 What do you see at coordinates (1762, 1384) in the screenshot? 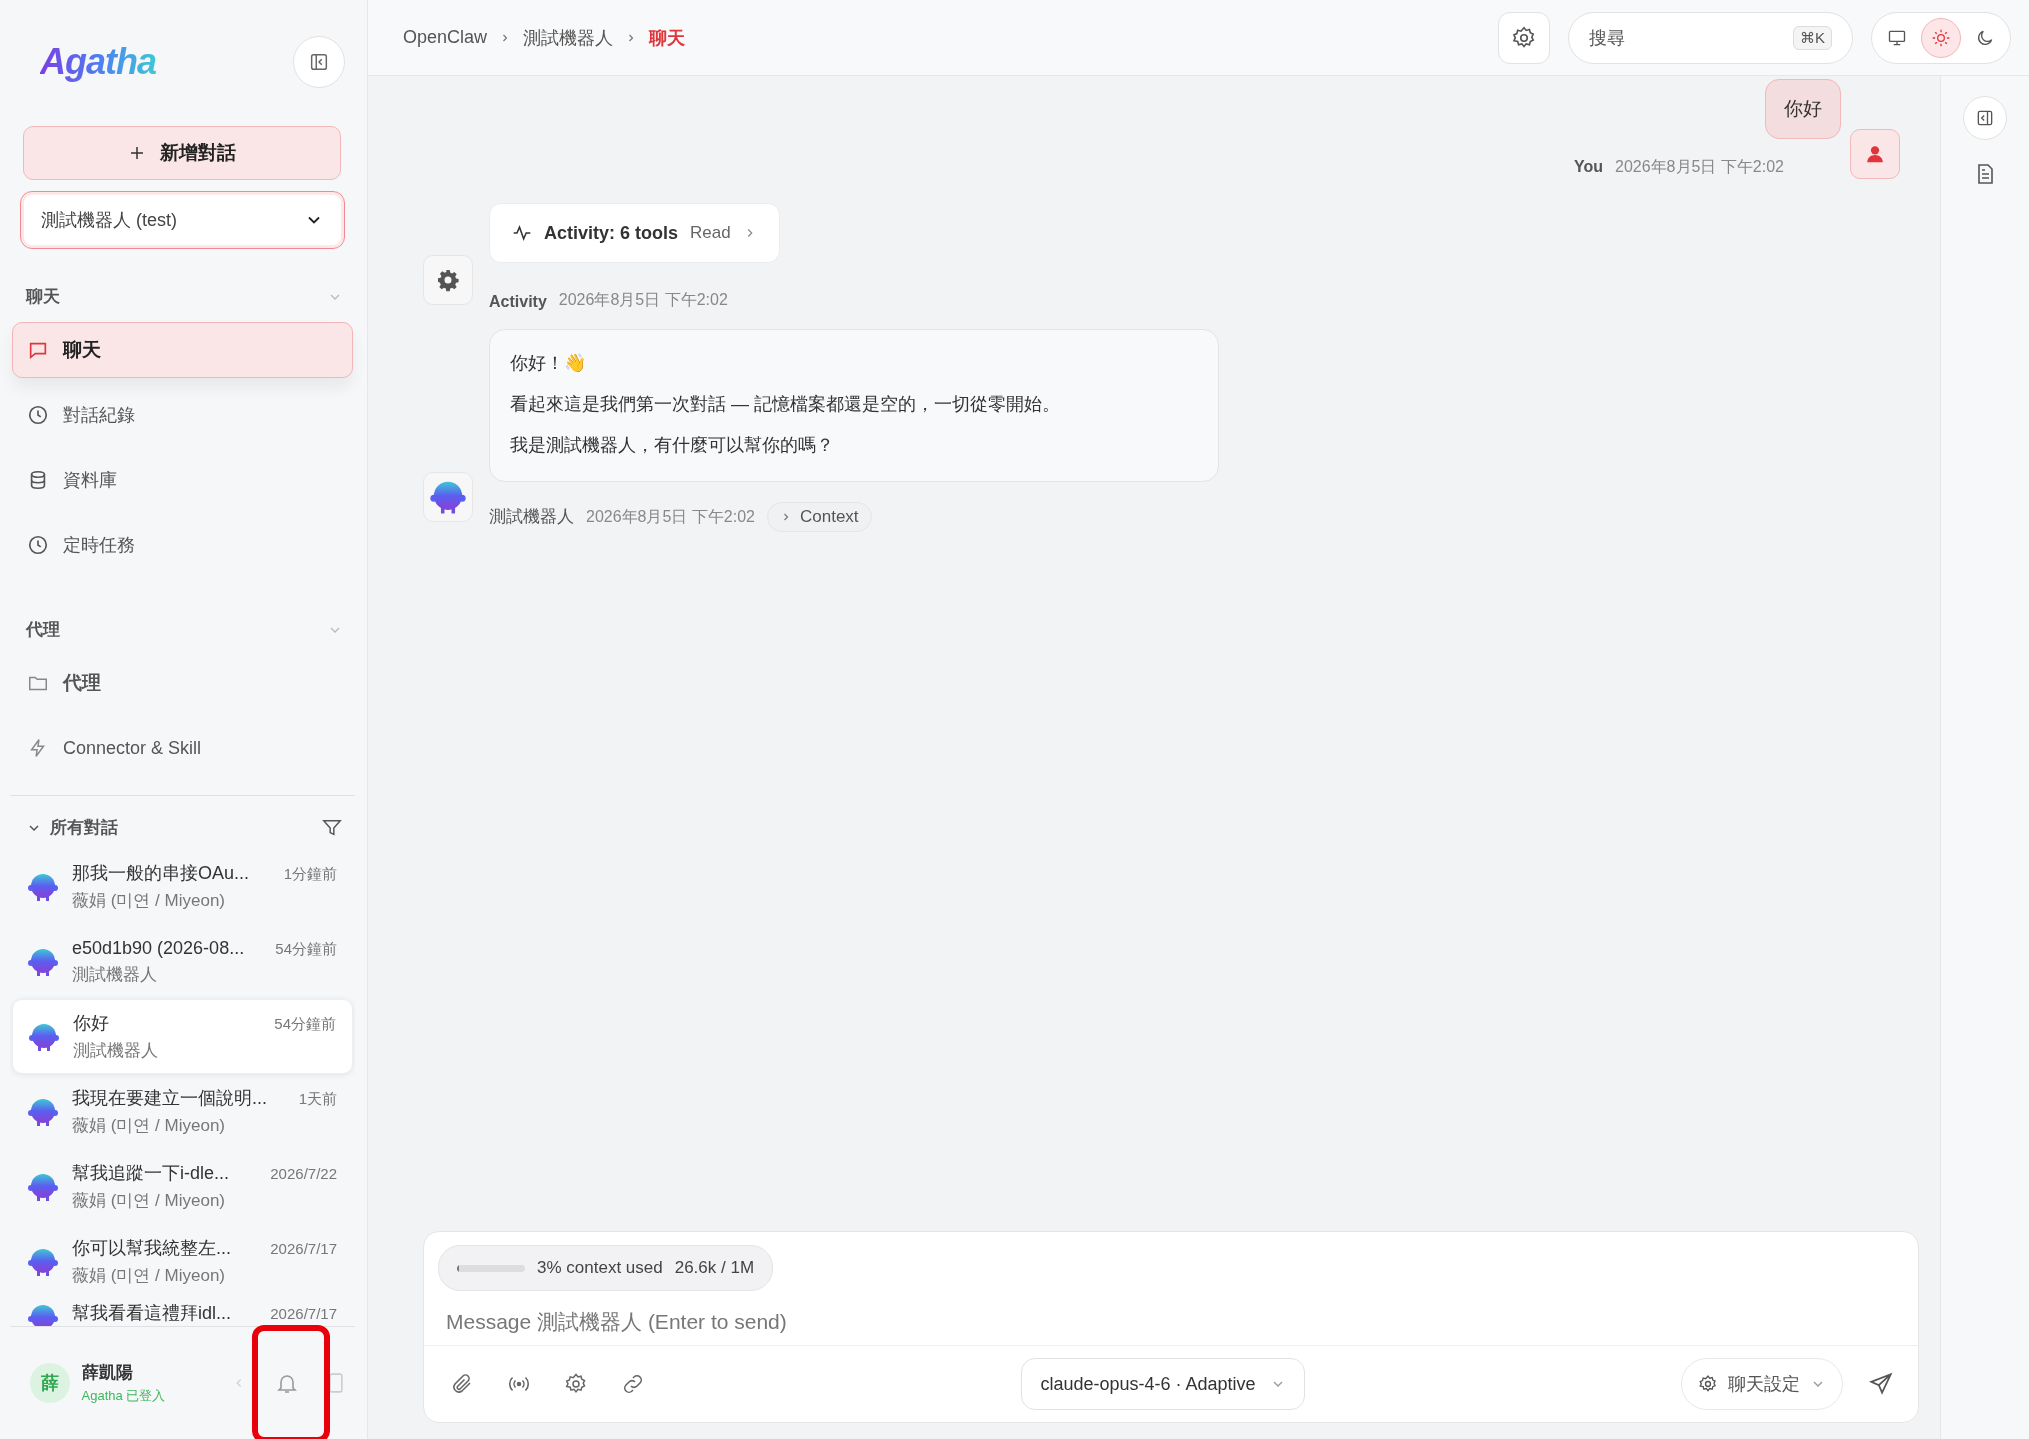
I see `chat-settings-dropdown: 聊天設定` at bounding box center [1762, 1384].